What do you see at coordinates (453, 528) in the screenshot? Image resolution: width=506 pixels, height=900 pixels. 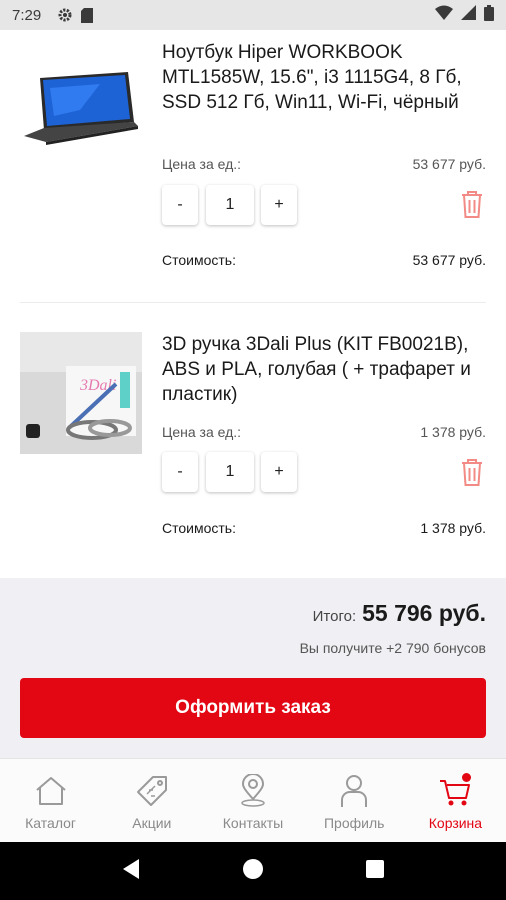 I see `cost-value: 1 378 руб.` at bounding box center [453, 528].